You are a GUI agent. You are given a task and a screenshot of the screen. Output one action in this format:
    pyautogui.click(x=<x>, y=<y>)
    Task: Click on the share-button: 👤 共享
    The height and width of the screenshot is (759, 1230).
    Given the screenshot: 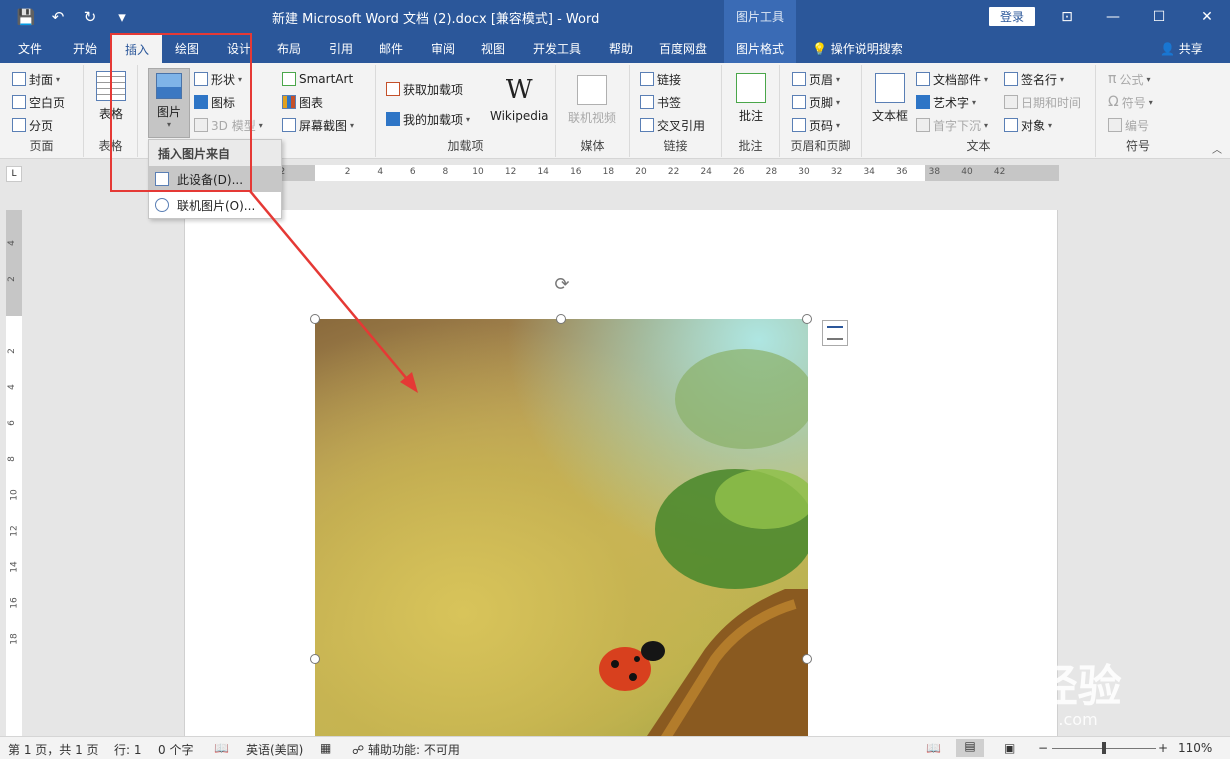 What is the action you would take?
    pyautogui.click(x=1181, y=48)
    